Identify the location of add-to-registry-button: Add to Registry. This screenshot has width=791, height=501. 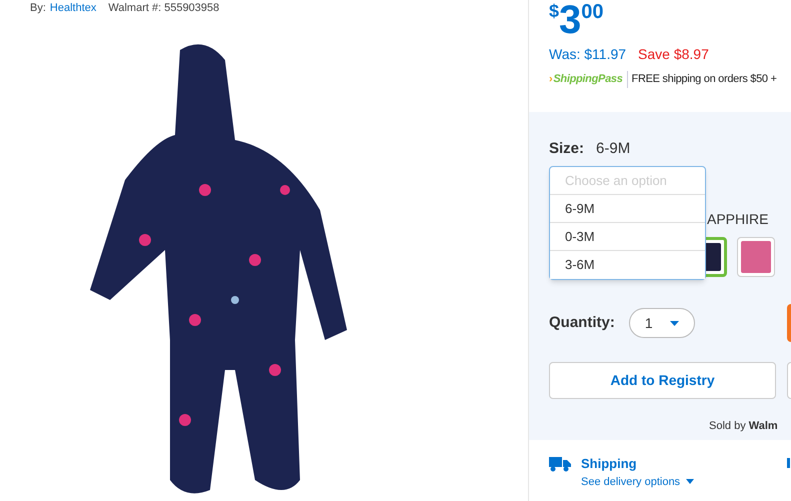
(662, 380).